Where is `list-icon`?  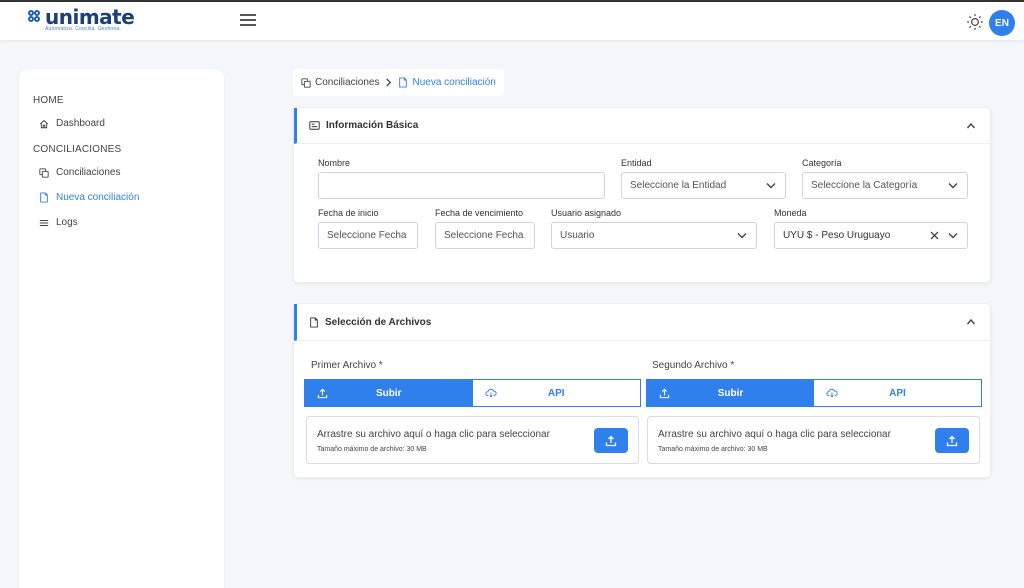
list-icon is located at coordinates (44, 222).